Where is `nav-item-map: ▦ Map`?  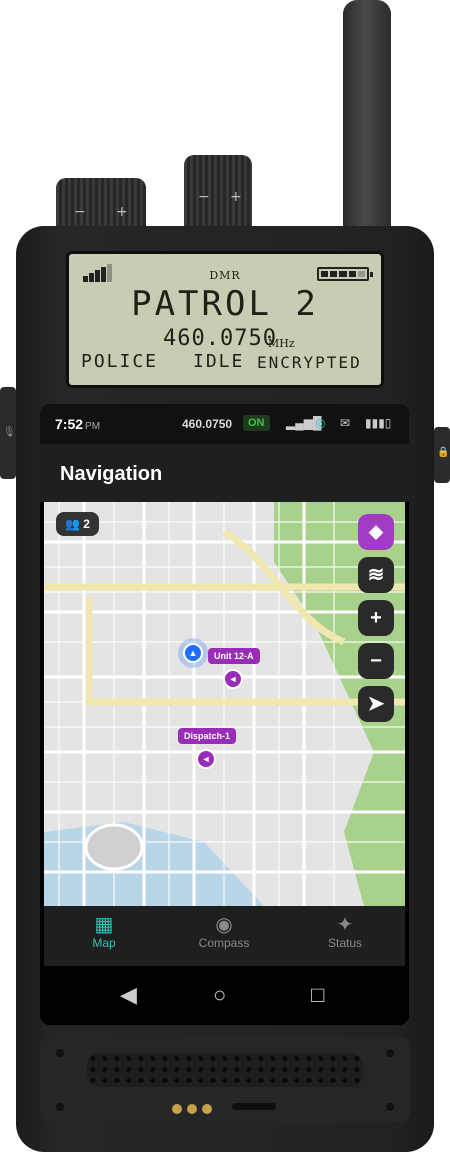
nav-item-map: ▦ Map is located at coordinates (104, 932).